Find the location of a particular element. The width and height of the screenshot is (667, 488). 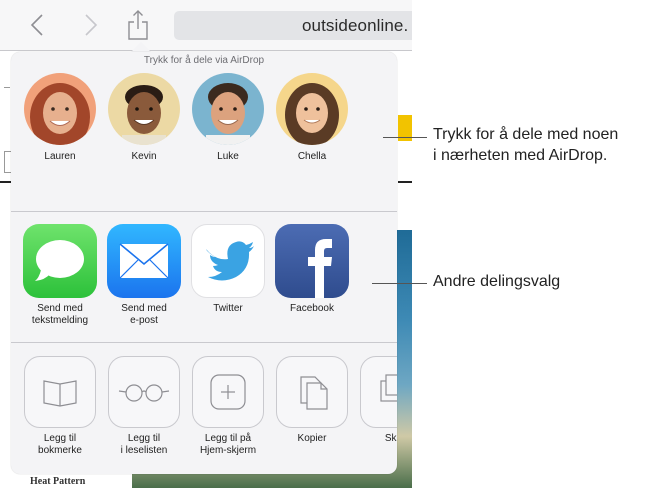

airdrop-contact-kevin: Kevin is located at coordinates (144, 117).